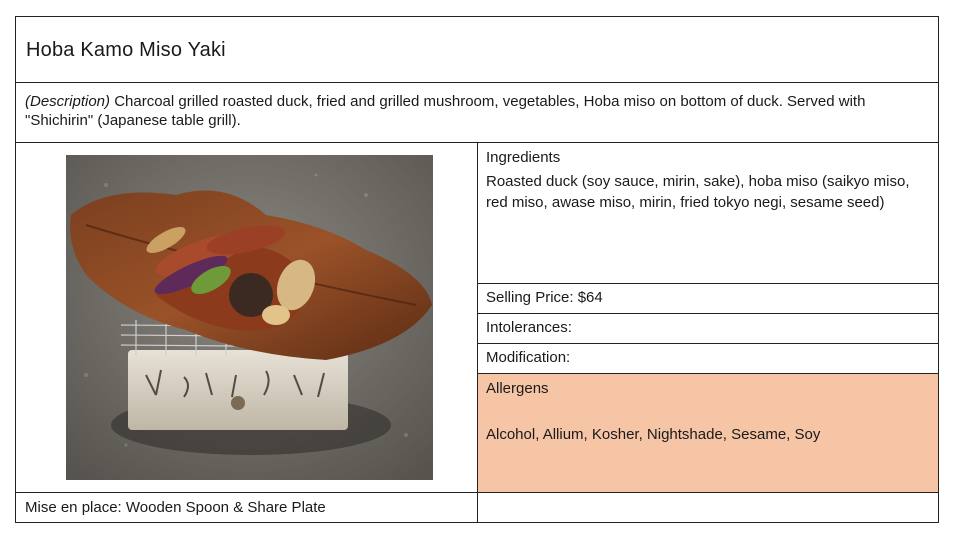  Describe the element at coordinates (517, 388) in the screenshot. I see `allergens-label: Allergens` at that location.